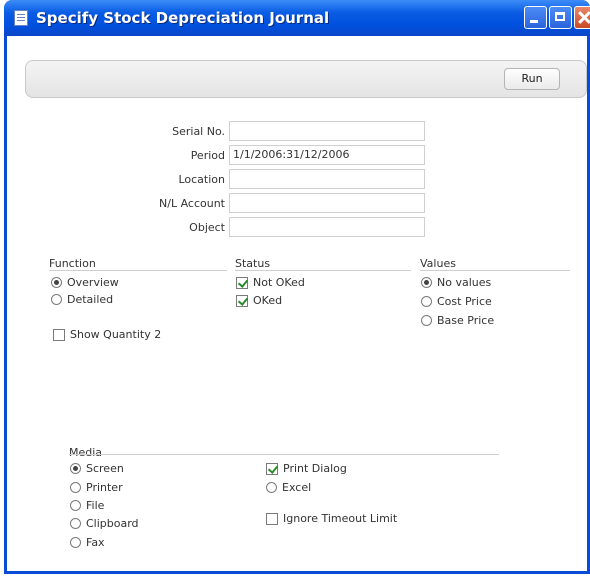  I want to click on status-not-oked-label: Not OKed, so click(279, 282).